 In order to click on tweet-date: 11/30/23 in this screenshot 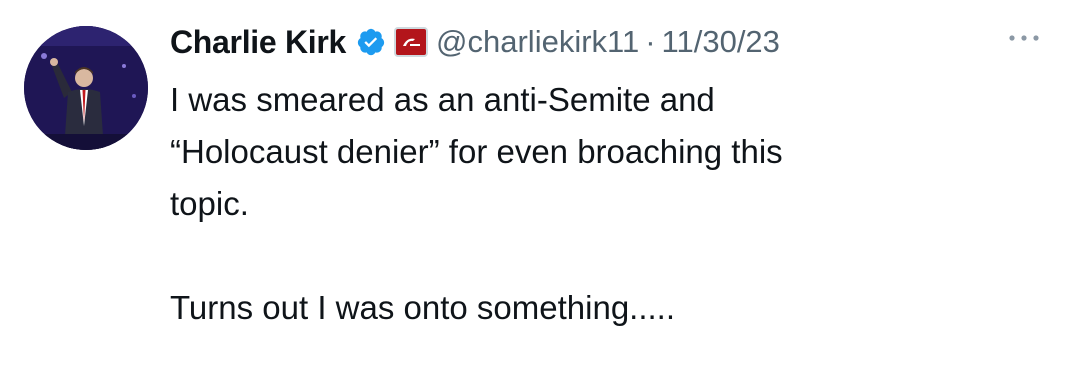, I will do `click(721, 42)`.